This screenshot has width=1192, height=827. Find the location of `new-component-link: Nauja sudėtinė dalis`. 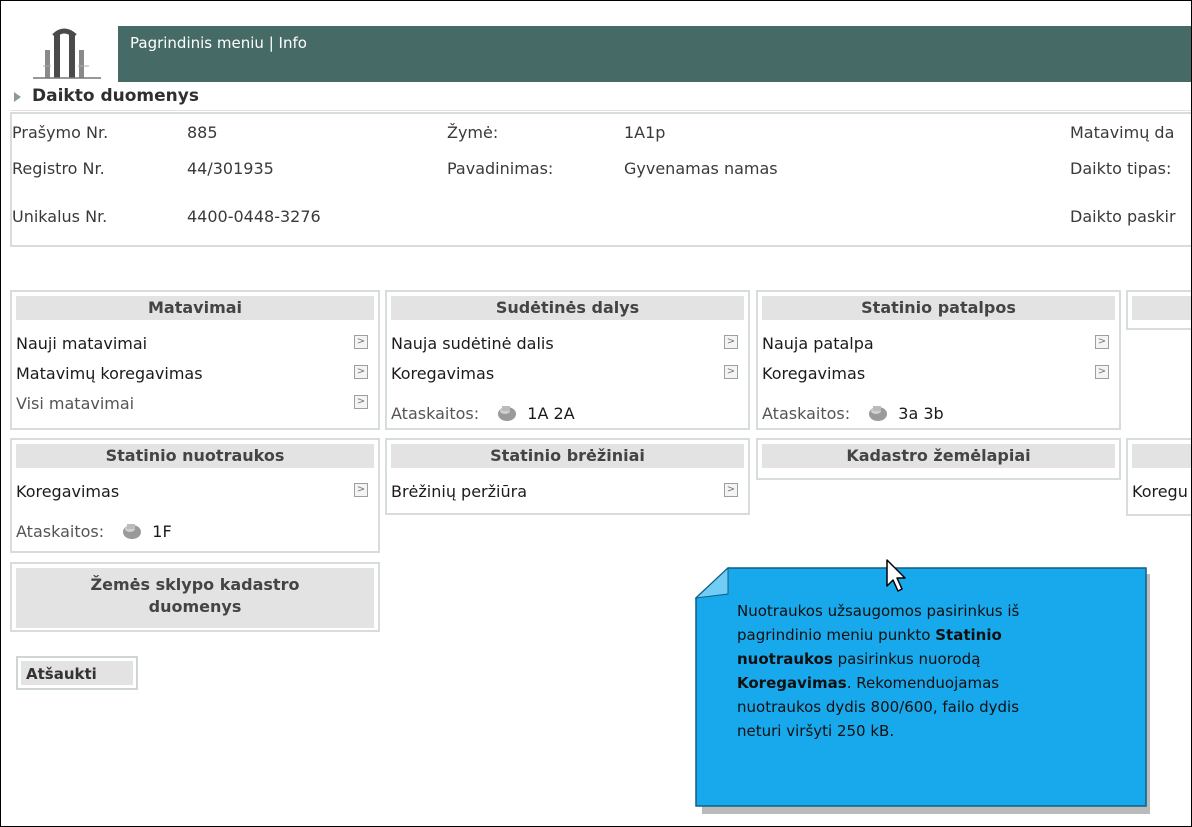

new-component-link: Nauja sudėtinė dalis is located at coordinates (472, 343).